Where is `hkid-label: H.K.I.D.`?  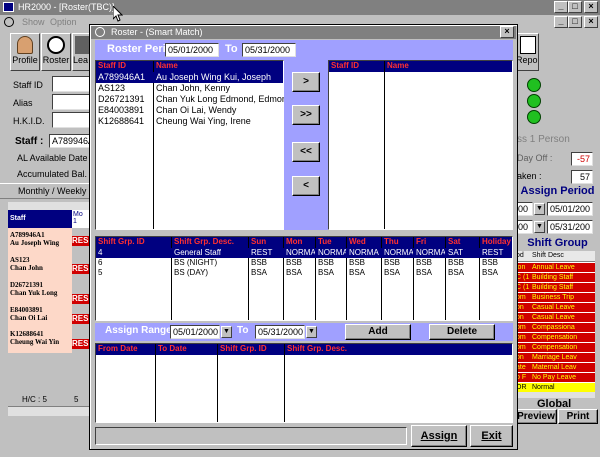
hkid-label: H.K.I.D. is located at coordinates (29, 121).